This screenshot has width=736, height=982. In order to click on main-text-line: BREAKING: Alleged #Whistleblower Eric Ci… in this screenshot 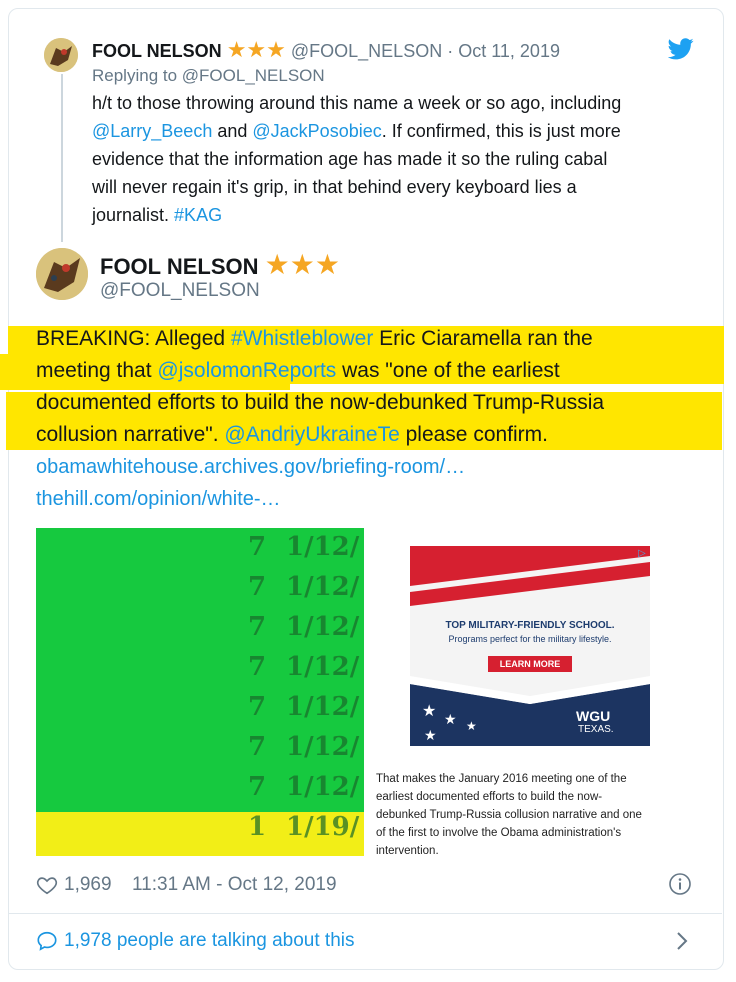, I will do `click(314, 339)`.